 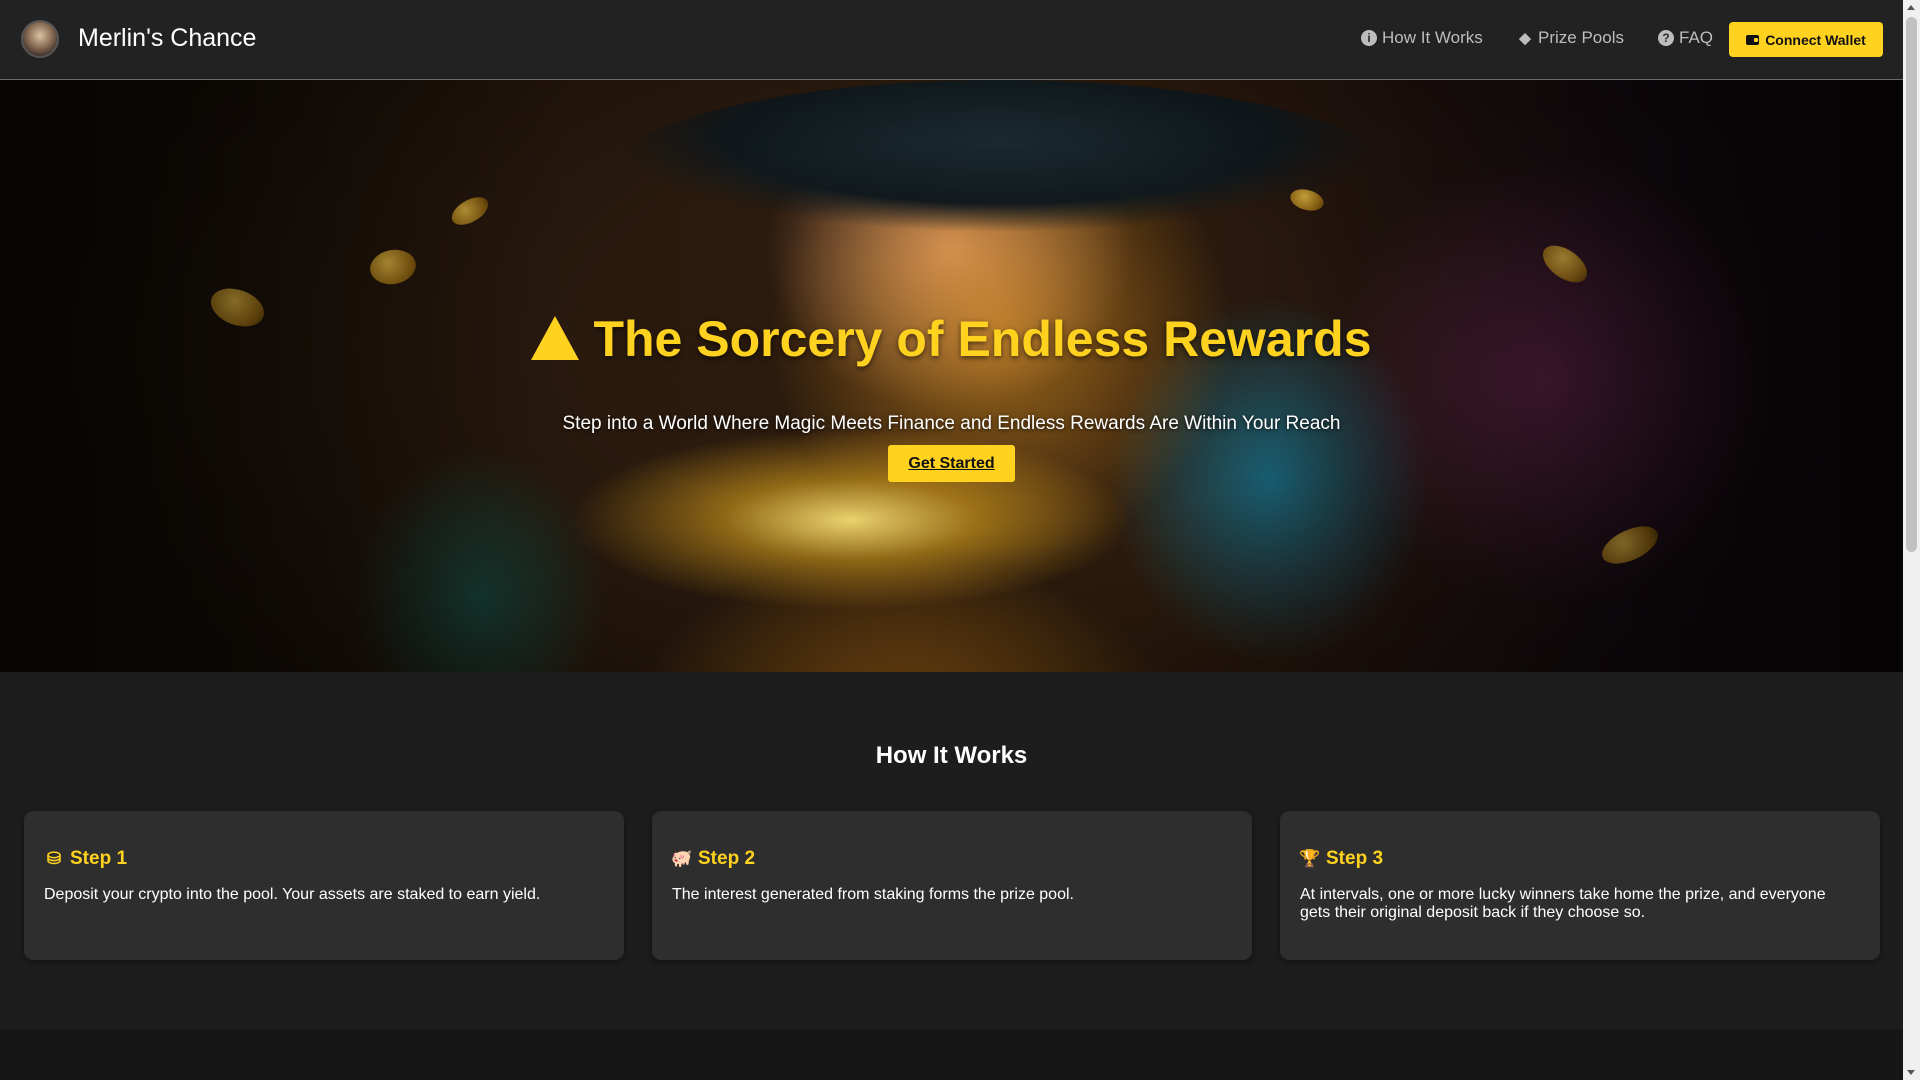 I want to click on connect-wallet-button: Connect Wallet, so click(x=1806, y=39).